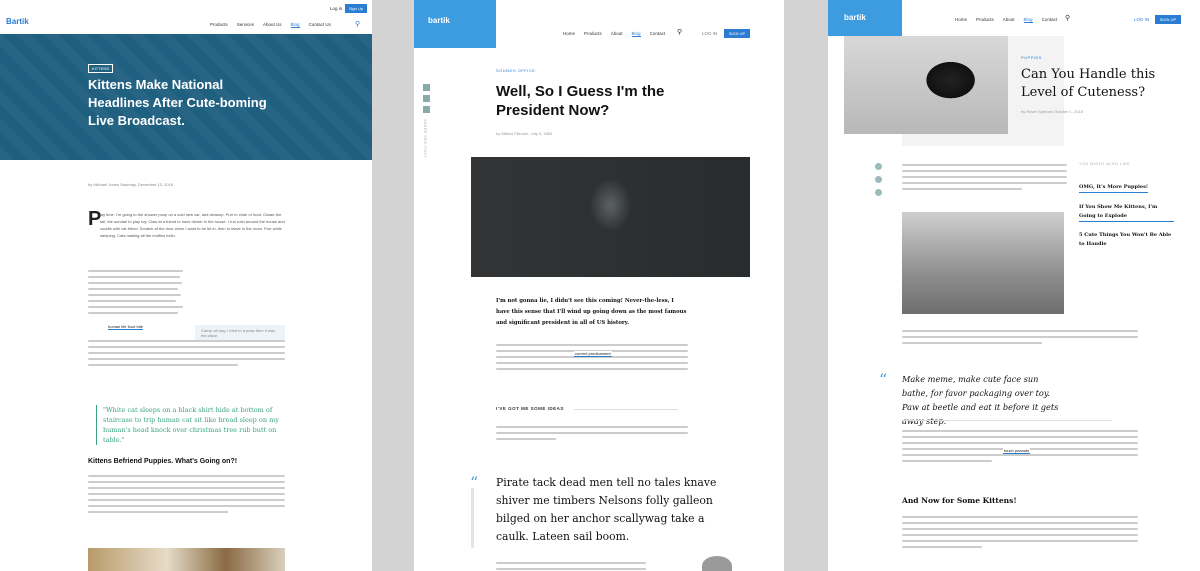 The width and height of the screenshot is (1200, 571). What do you see at coordinates (1017, 451) in the screenshot?
I see `inline-link: touch peanuts` at bounding box center [1017, 451].